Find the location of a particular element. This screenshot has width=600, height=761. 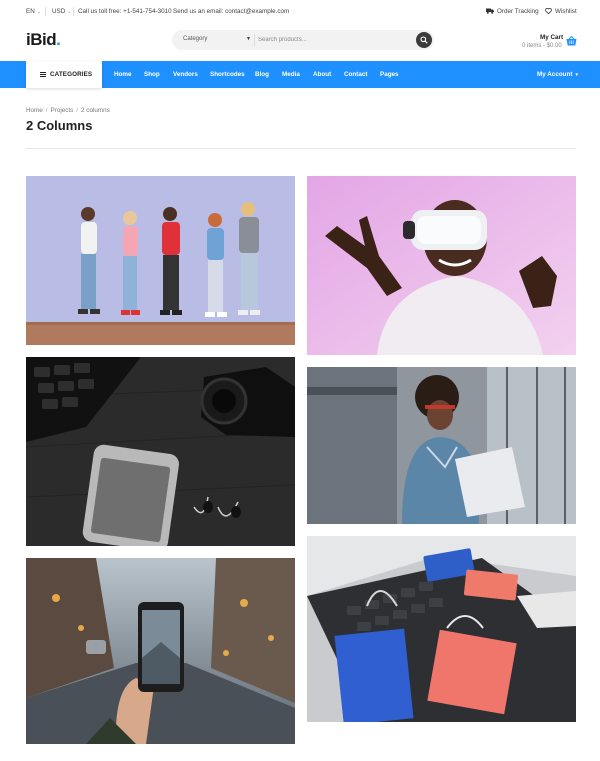

basket-icon is located at coordinates (571, 41).